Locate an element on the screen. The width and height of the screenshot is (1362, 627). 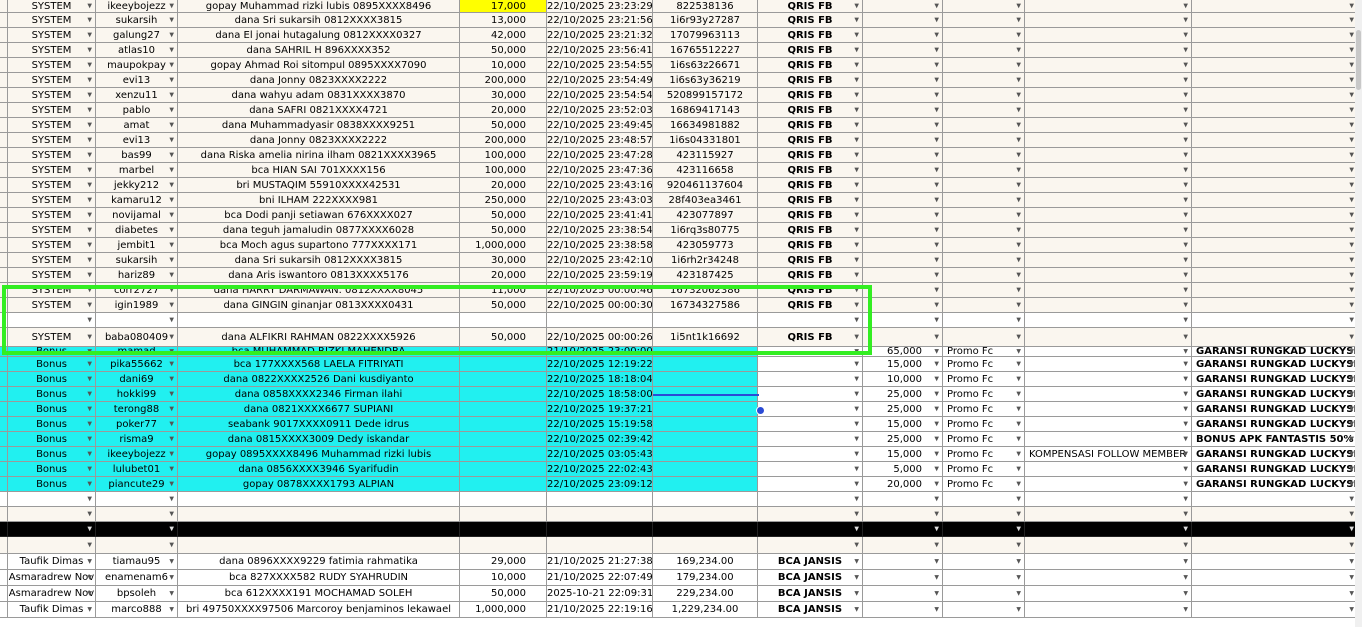
transaction-id-cell: 16734327586 is located at coordinates (705, 305).